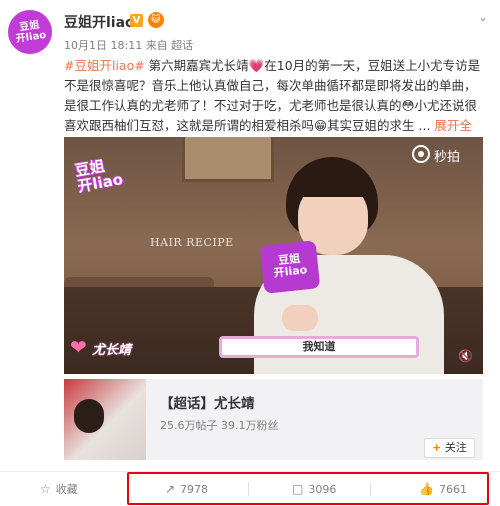  Describe the element at coordinates (447, 157) in the screenshot. I see `video-watermark: 秒拍` at that location.